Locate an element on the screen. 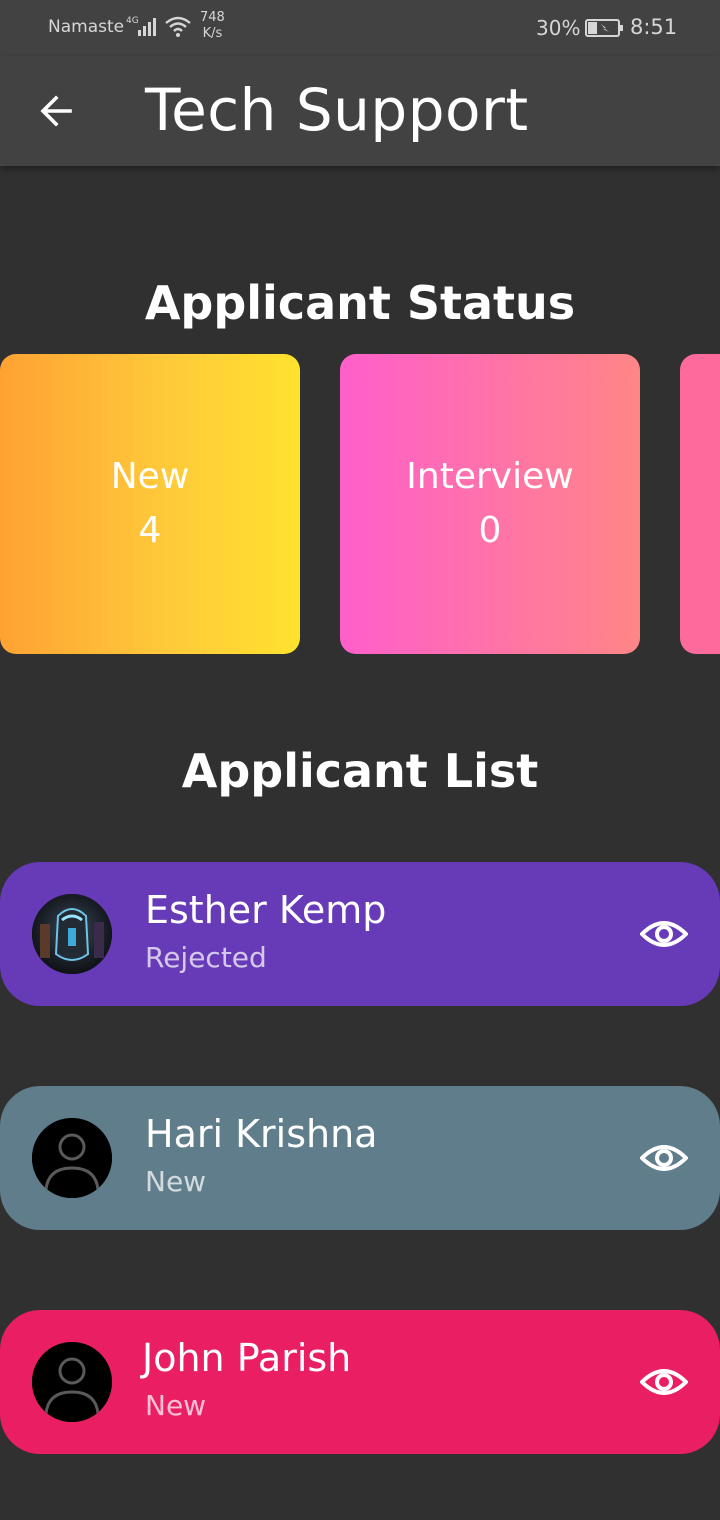  status-card-count: 4 is located at coordinates (150, 530).